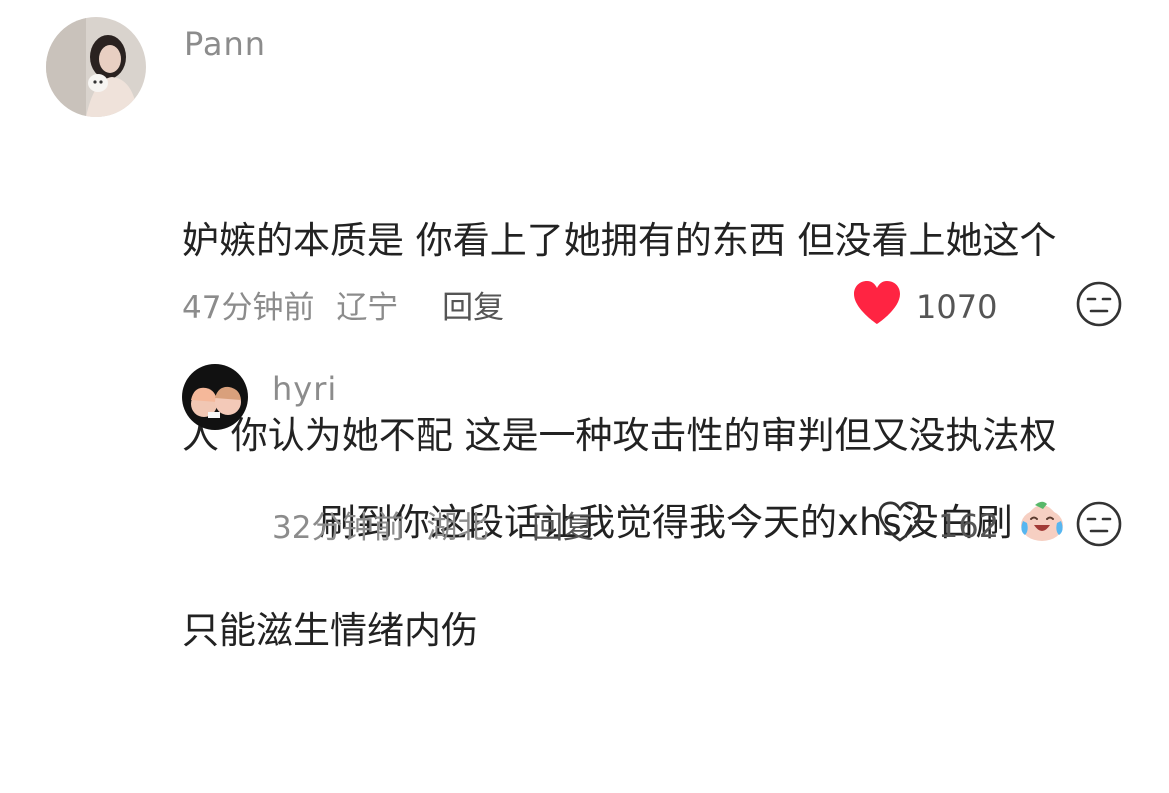 The image size is (1169, 793). What do you see at coordinates (619, 240) in the screenshot?
I see `comment-text-line: 妒嫉的本质是 你看上了她拥有的东西 但没看上她这个` at bounding box center [619, 240].